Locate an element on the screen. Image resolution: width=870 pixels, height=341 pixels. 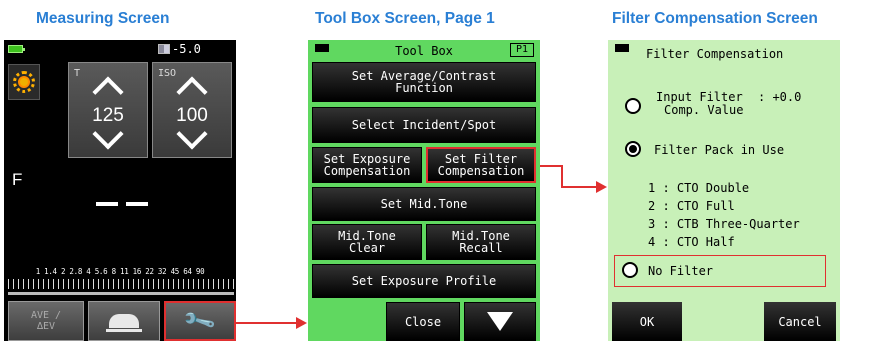
close-button: Close is located at coordinates (423, 321).